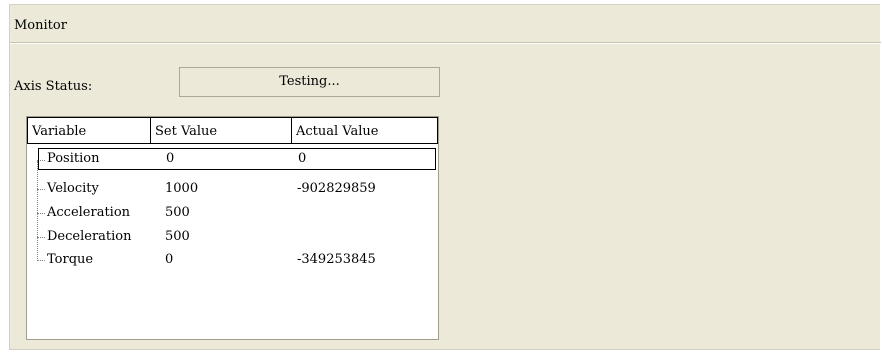 The height and width of the screenshot is (356, 882). I want to click on variable-name: Position, so click(73, 158).